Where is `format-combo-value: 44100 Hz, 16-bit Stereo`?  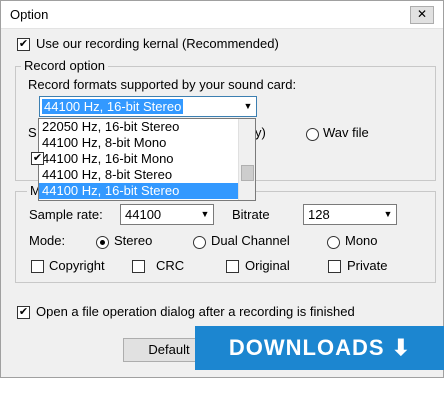
format-combo-value: 44100 Hz, 16-bit Stereo is located at coordinates (113, 106).